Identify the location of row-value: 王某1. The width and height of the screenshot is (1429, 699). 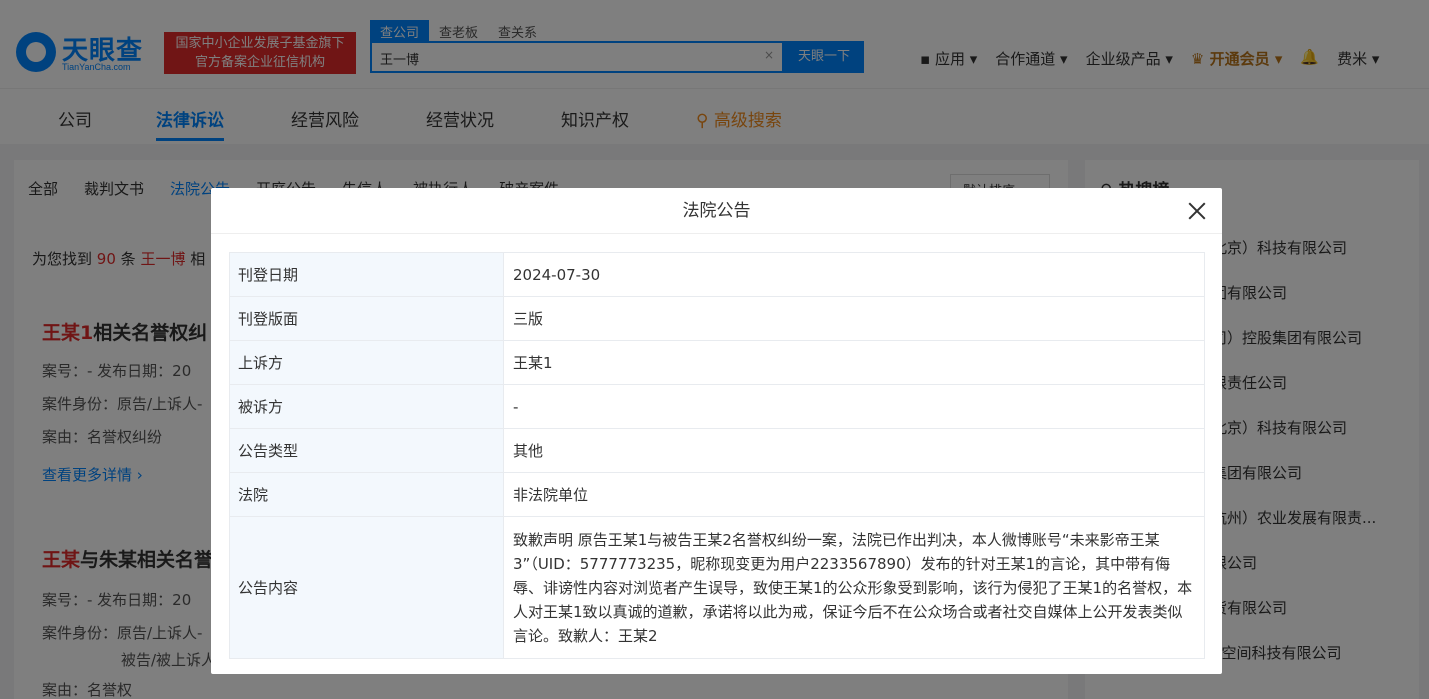
(854, 362).